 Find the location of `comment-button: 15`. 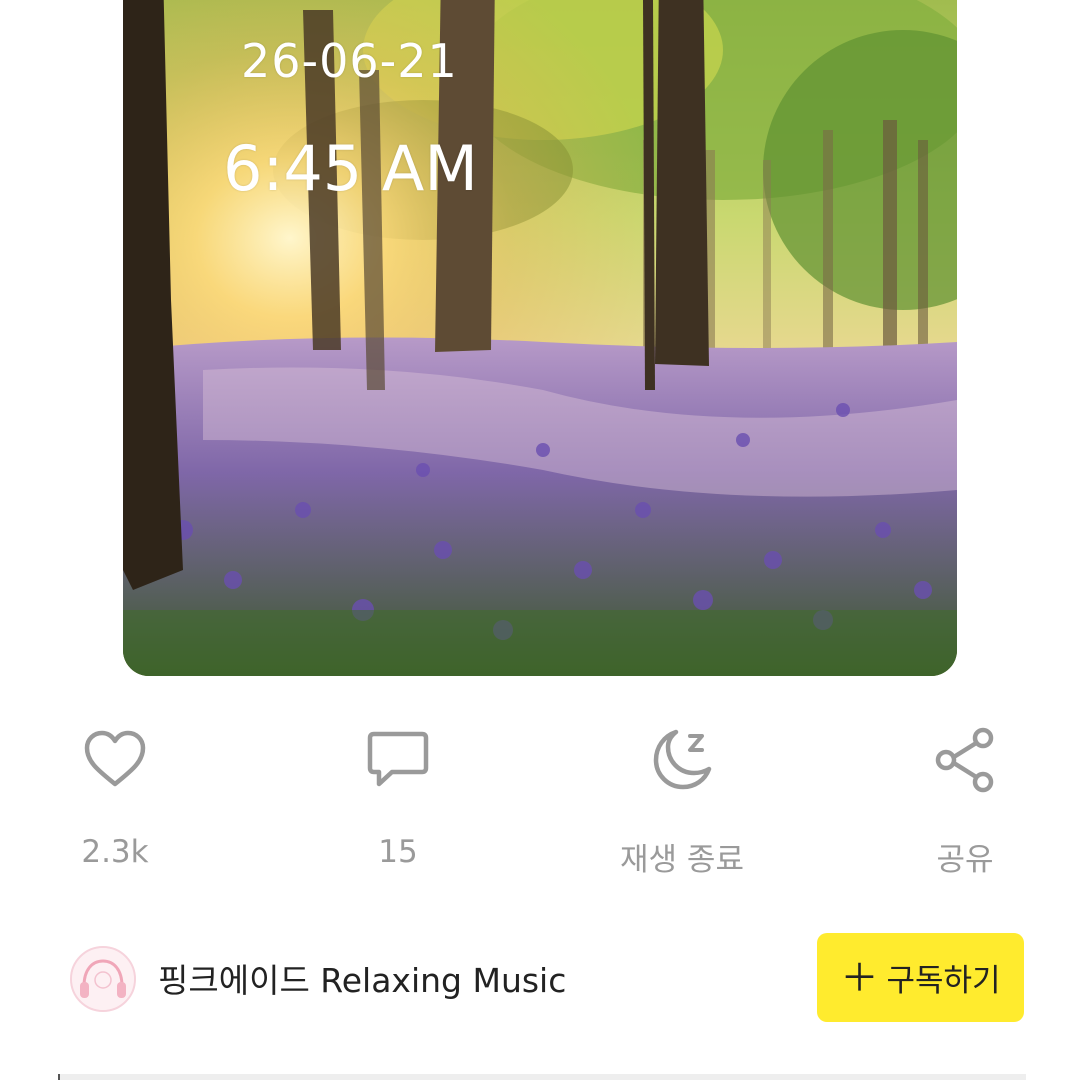

comment-button: 15 is located at coordinates (398, 797).